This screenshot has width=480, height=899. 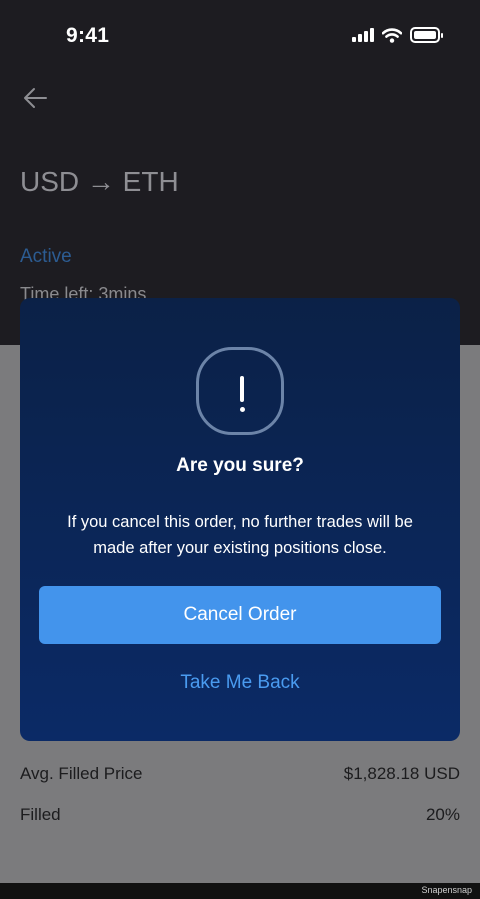 What do you see at coordinates (240, 683) in the screenshot?
I see `take-me-back-button: Take Me Back` at bounding box center [240, 683].